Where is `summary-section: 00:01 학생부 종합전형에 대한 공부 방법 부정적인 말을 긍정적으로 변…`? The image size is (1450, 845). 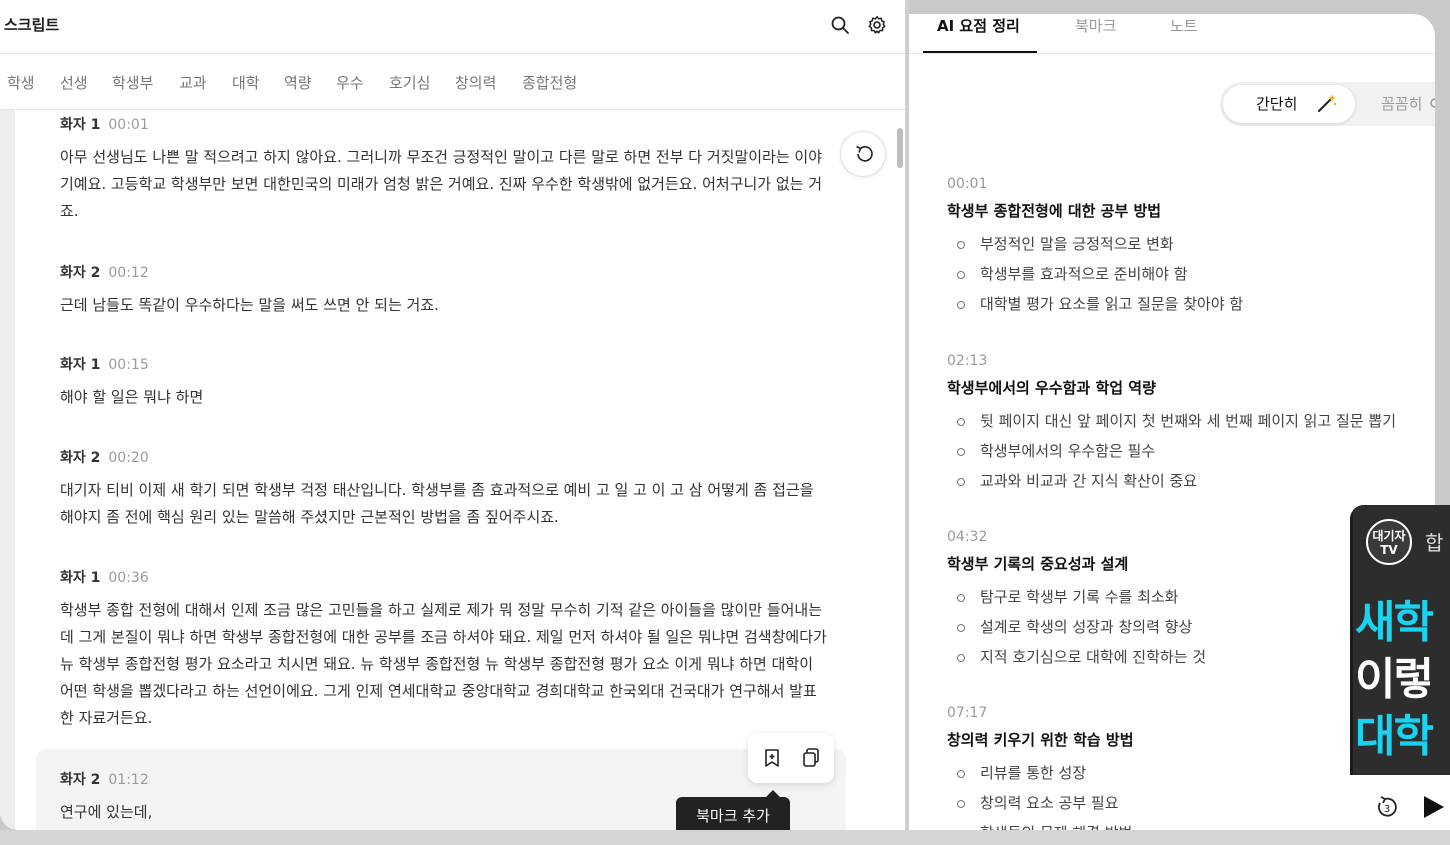 summary-section: 00:01 학생부 종합전형에 대한 공부 방법 부정적인 말을 긍정적으로 변… is located at coordinates (1187, 247).